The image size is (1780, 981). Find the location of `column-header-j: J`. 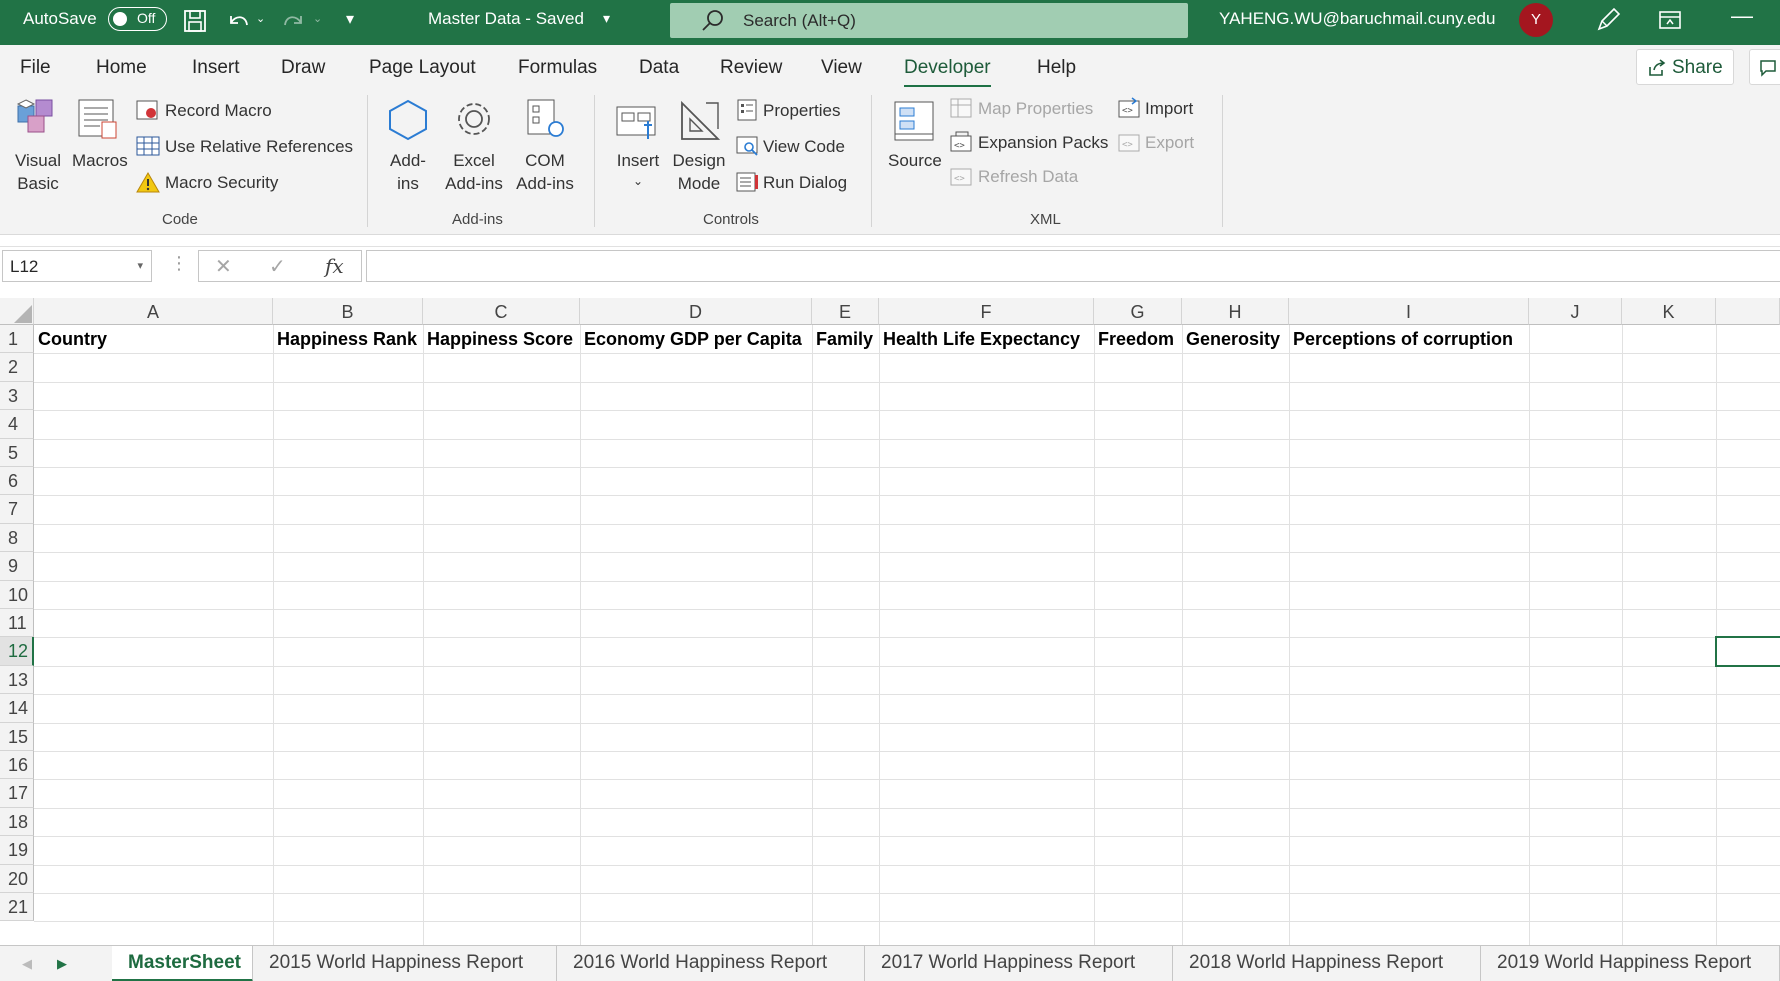

column-header-j: J is located at coordinates (1575, 311).